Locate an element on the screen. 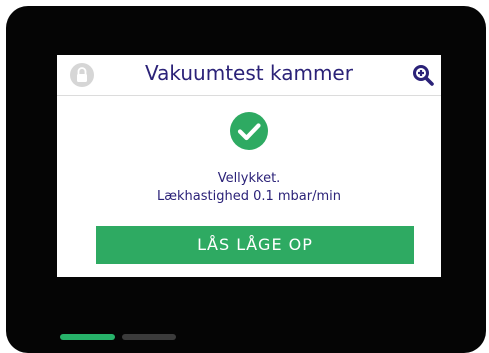  leak-rate-readout: Lækhastighed 0.1 mbar/min is located at coordinates (249, 196).